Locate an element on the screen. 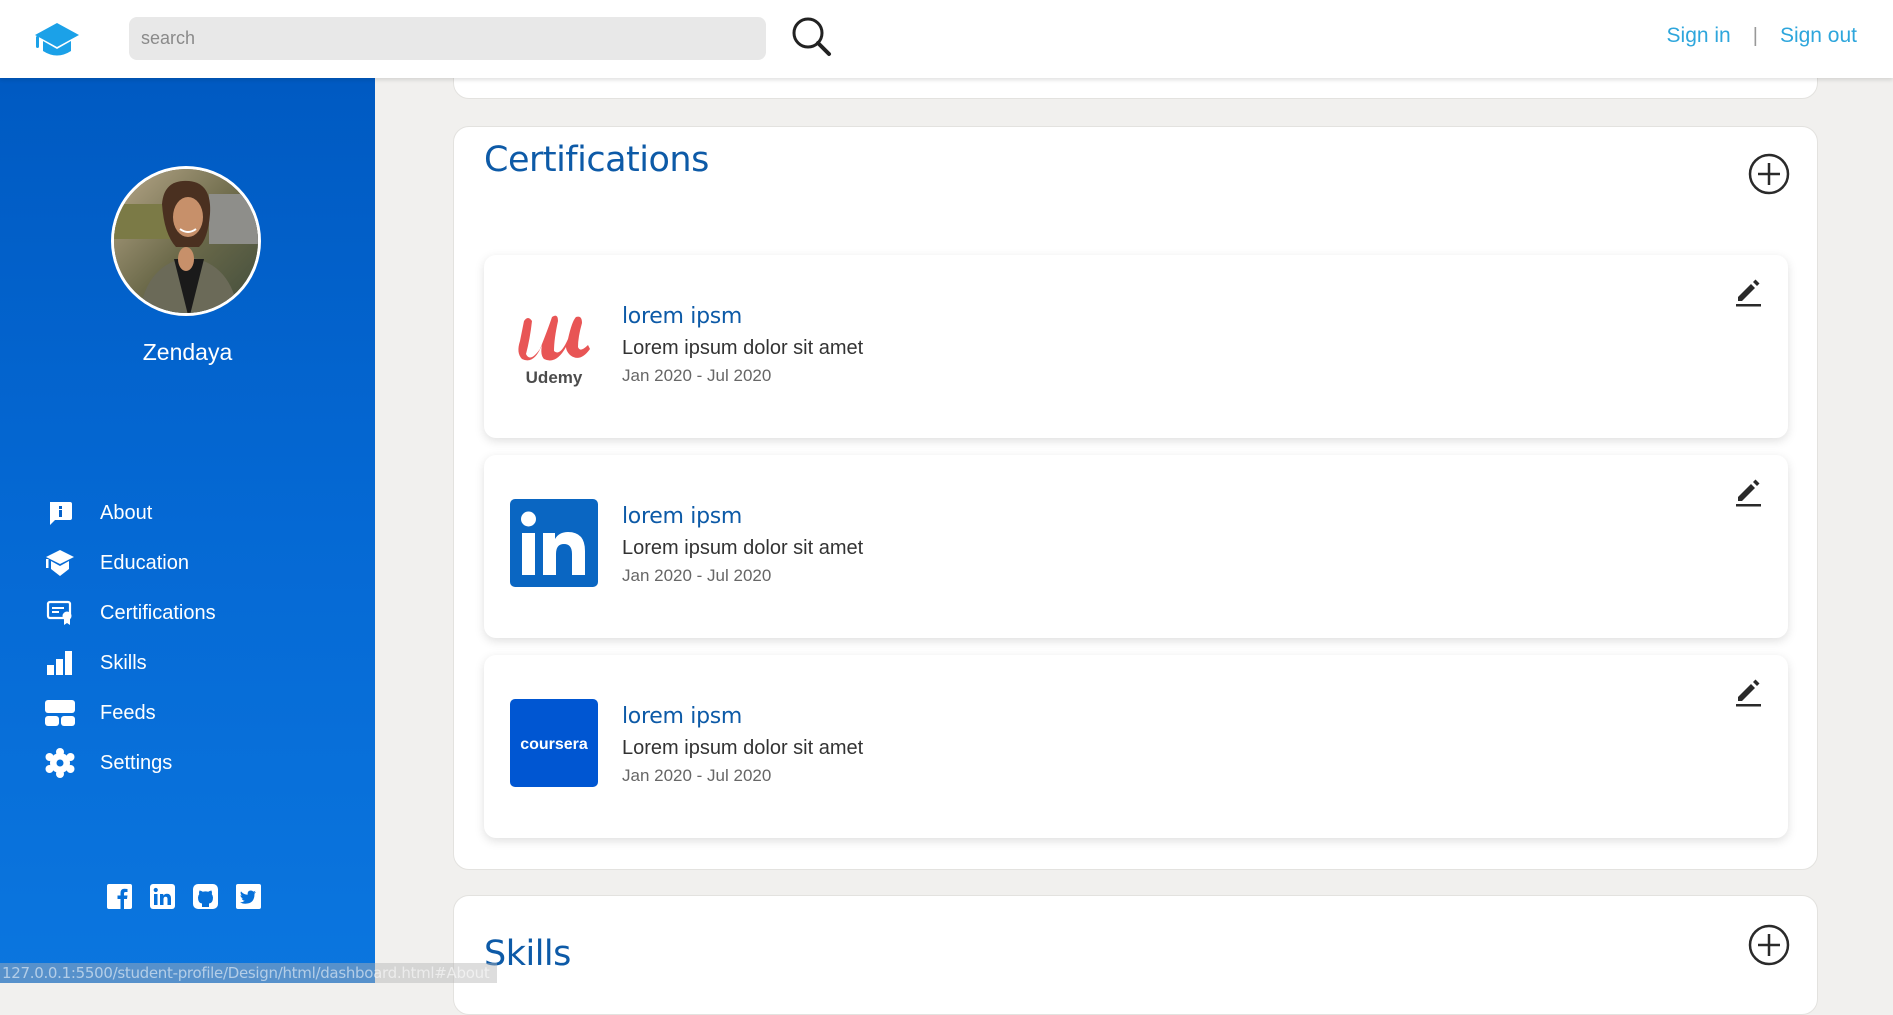  gear-icon is located at coordinates (60, 763).